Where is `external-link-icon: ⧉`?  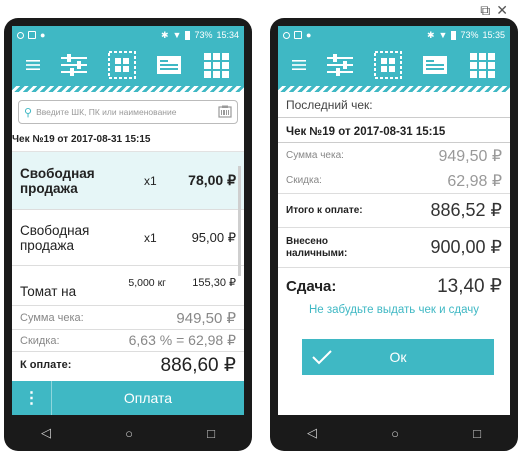
external-link-icon: ⧉ is located at coordinates (488, 10).